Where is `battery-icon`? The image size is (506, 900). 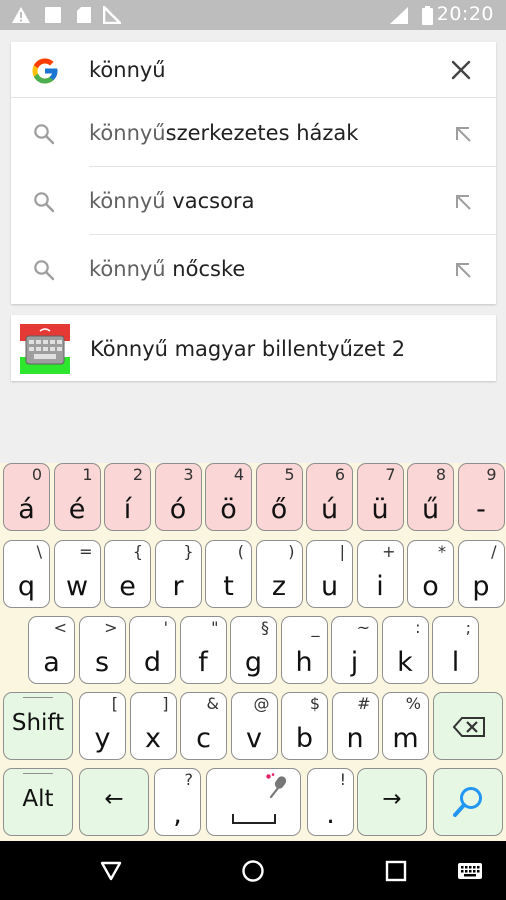 battery-icon is located at coordinates (427, 15).